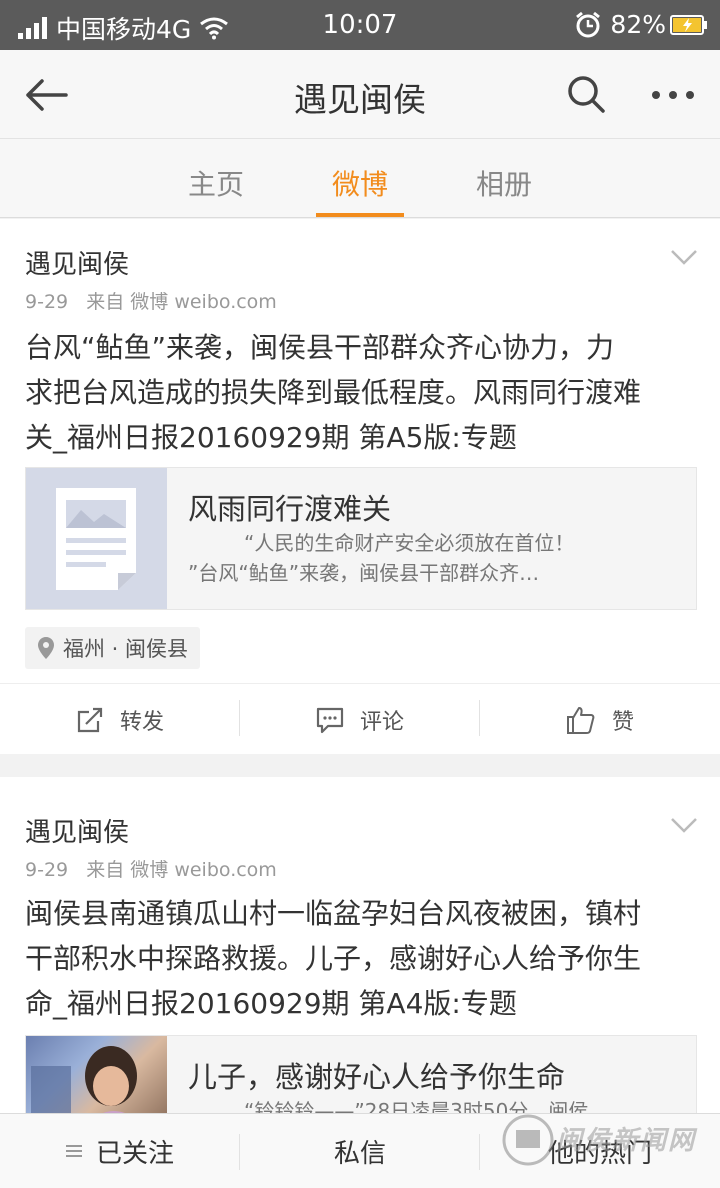 This screenshot has height=1188, width=720. What do you see at coordinates (333, 913) in the screenshot?
I see `post-text-line: 闽侯县南通镇瓜山村一临盆孕妇台风夜被困，镇村` at bounding box center [333, 913].